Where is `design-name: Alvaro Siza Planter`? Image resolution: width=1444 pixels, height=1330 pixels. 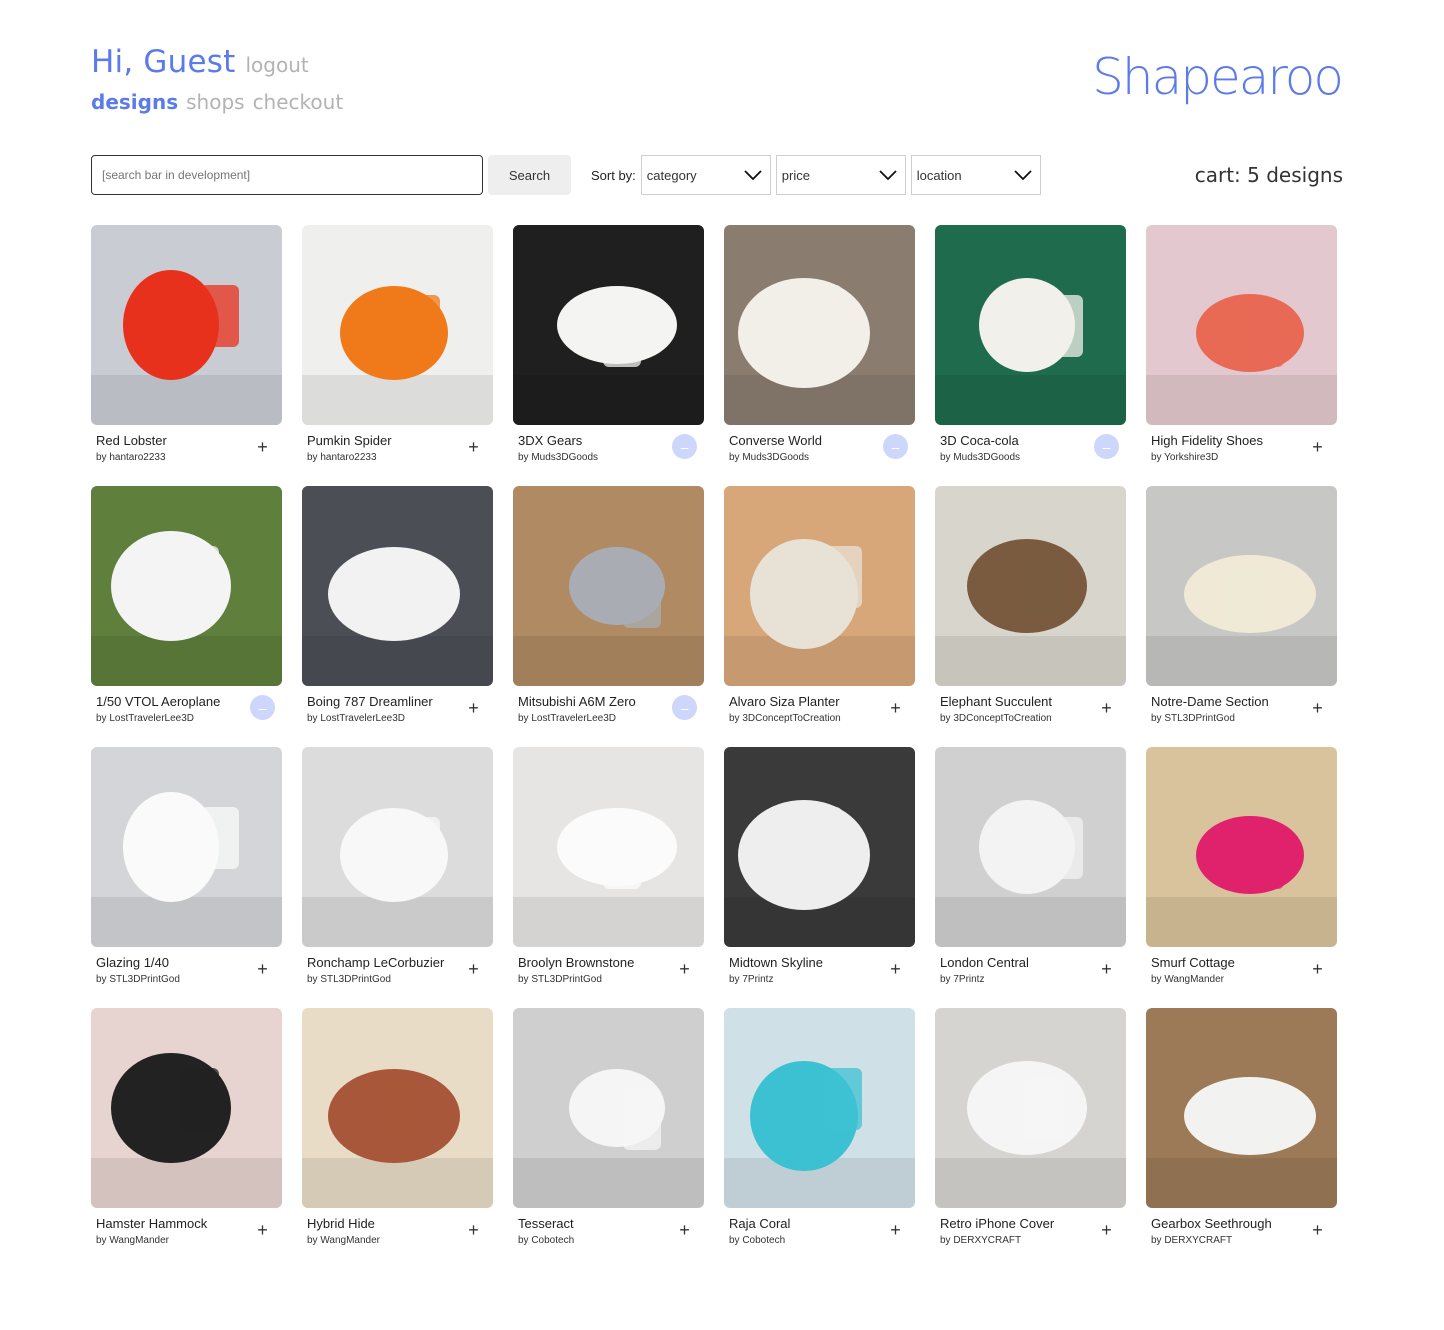 design-name: Alvaro Siza Planter is located at coordinates (785, 701).